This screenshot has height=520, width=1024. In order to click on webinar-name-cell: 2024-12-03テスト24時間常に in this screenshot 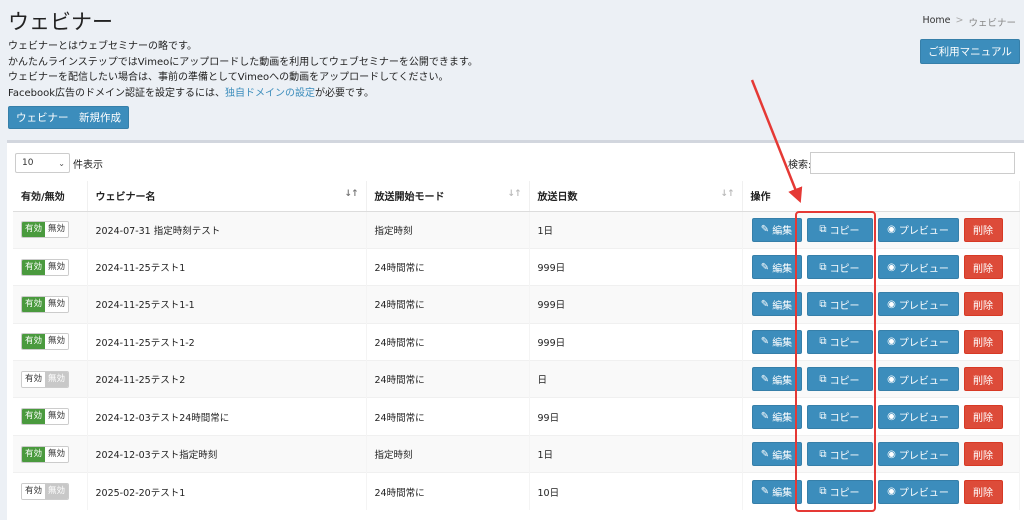, I will do `click(227, 416)`.